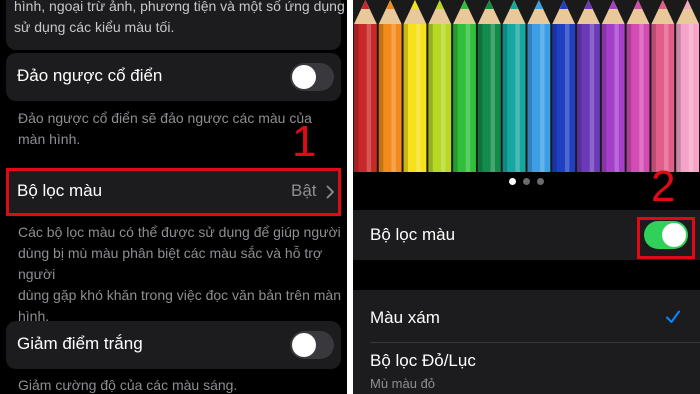  What do you see at coordinates (90, 75) in the screenshot?
I see `classic-invert-label: Đảo ngược cổ điển` at bounding box center [90, 75].